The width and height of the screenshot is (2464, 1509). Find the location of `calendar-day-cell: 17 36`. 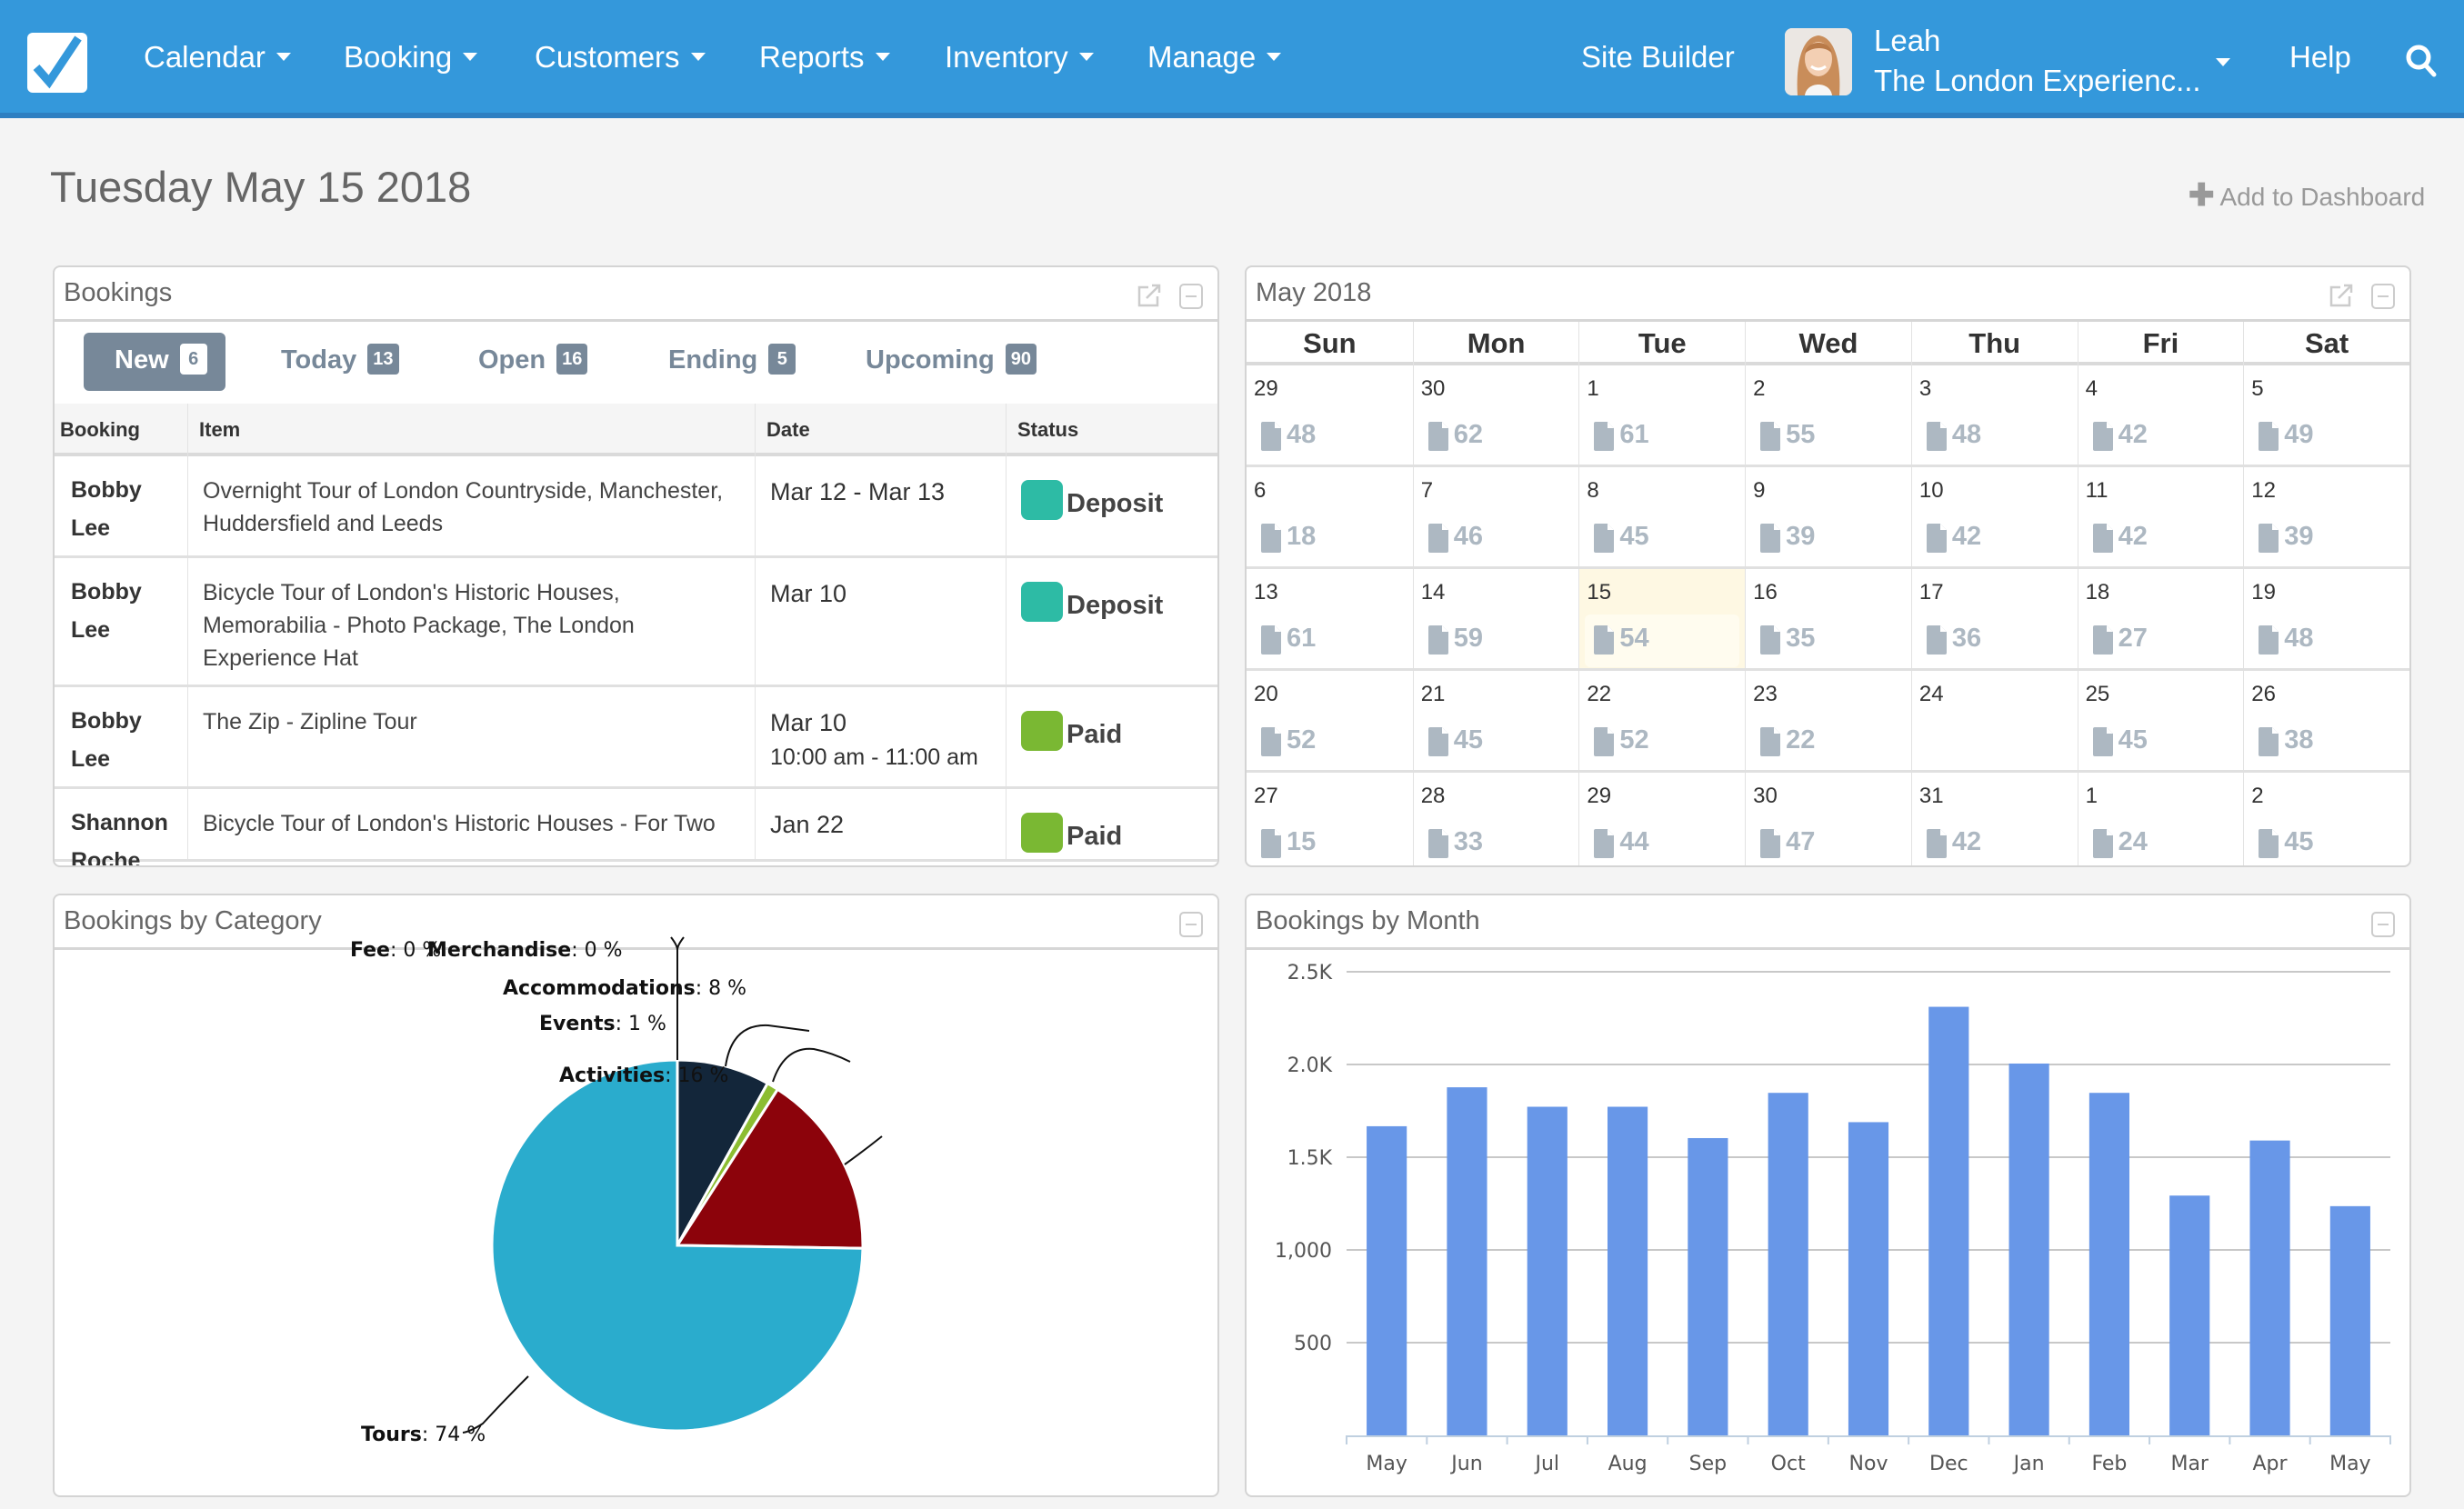

calendar-day-cell: 17 36 is located at coordinates (1994, 618).